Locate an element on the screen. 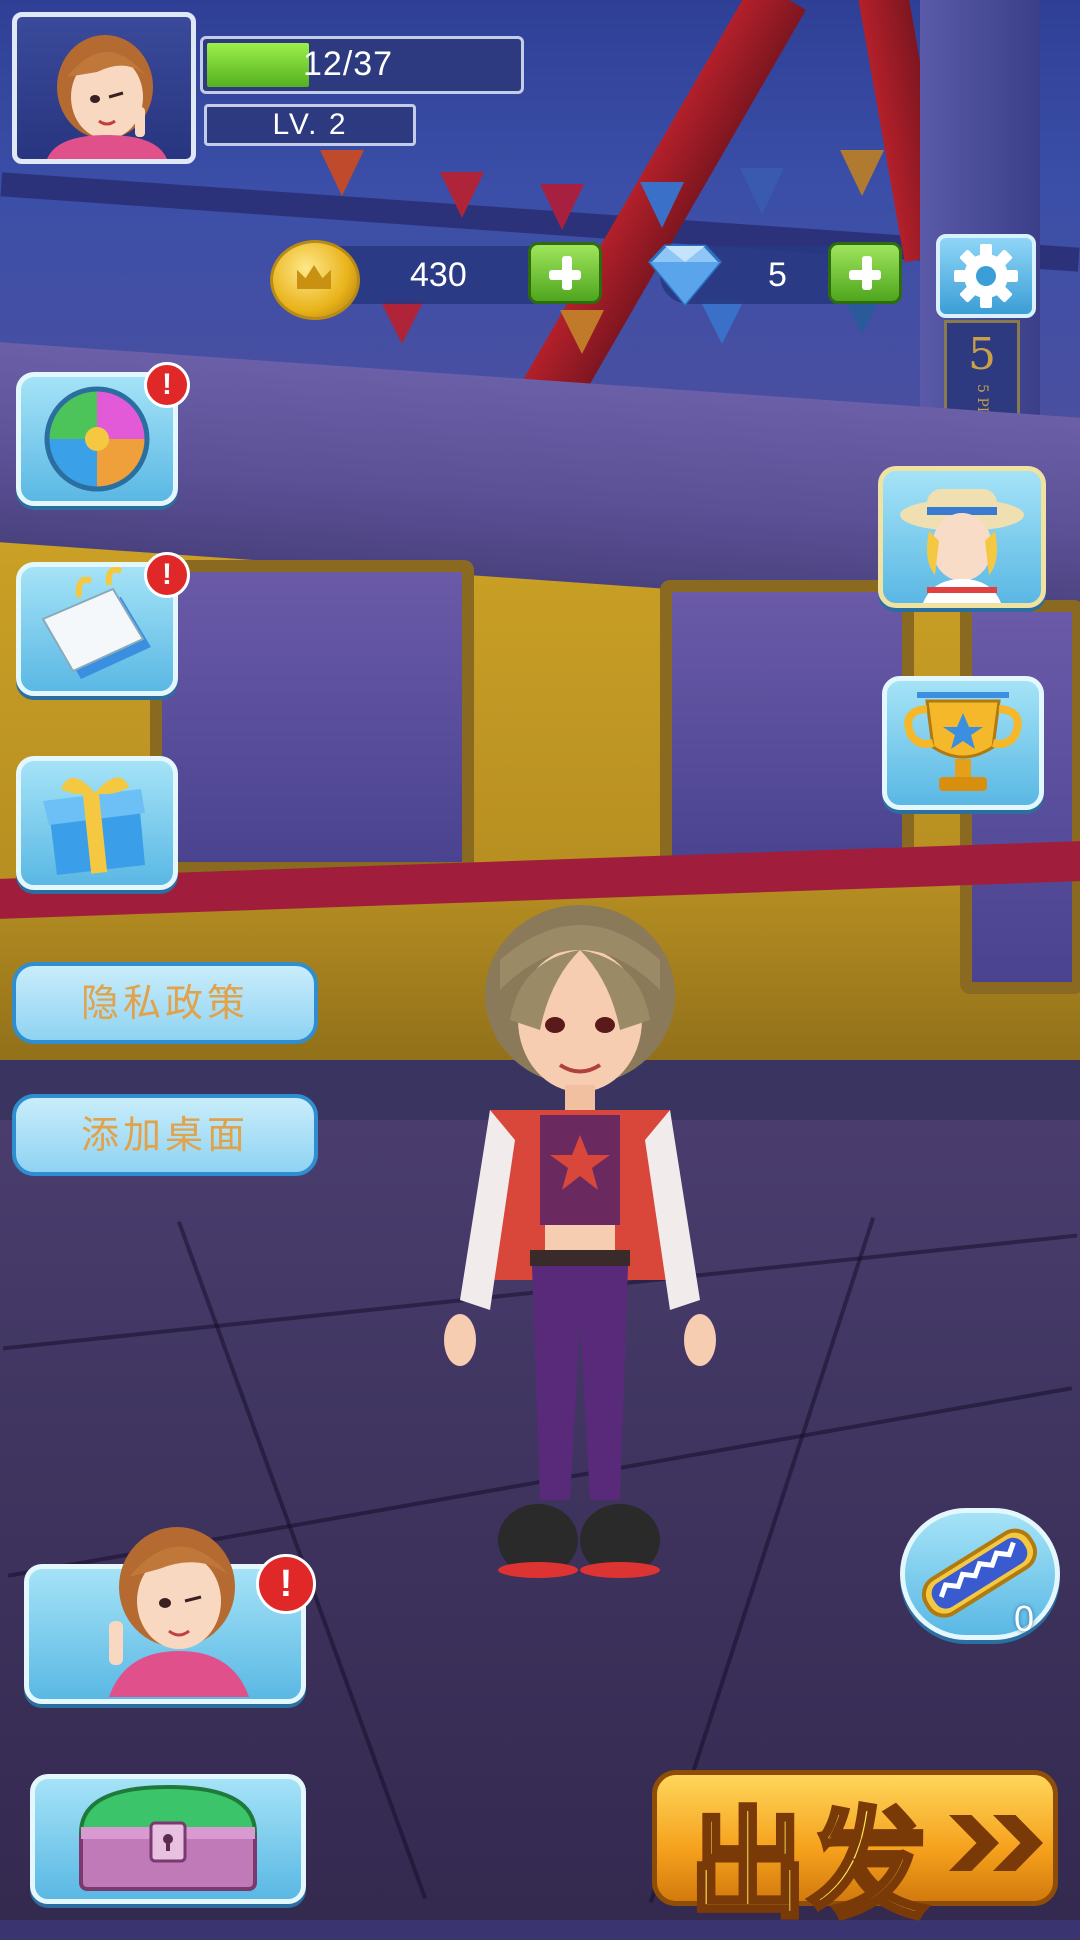 This screenshot has width=1080, height=1940. xp-progress-fill is located at coordinates (258, 65).